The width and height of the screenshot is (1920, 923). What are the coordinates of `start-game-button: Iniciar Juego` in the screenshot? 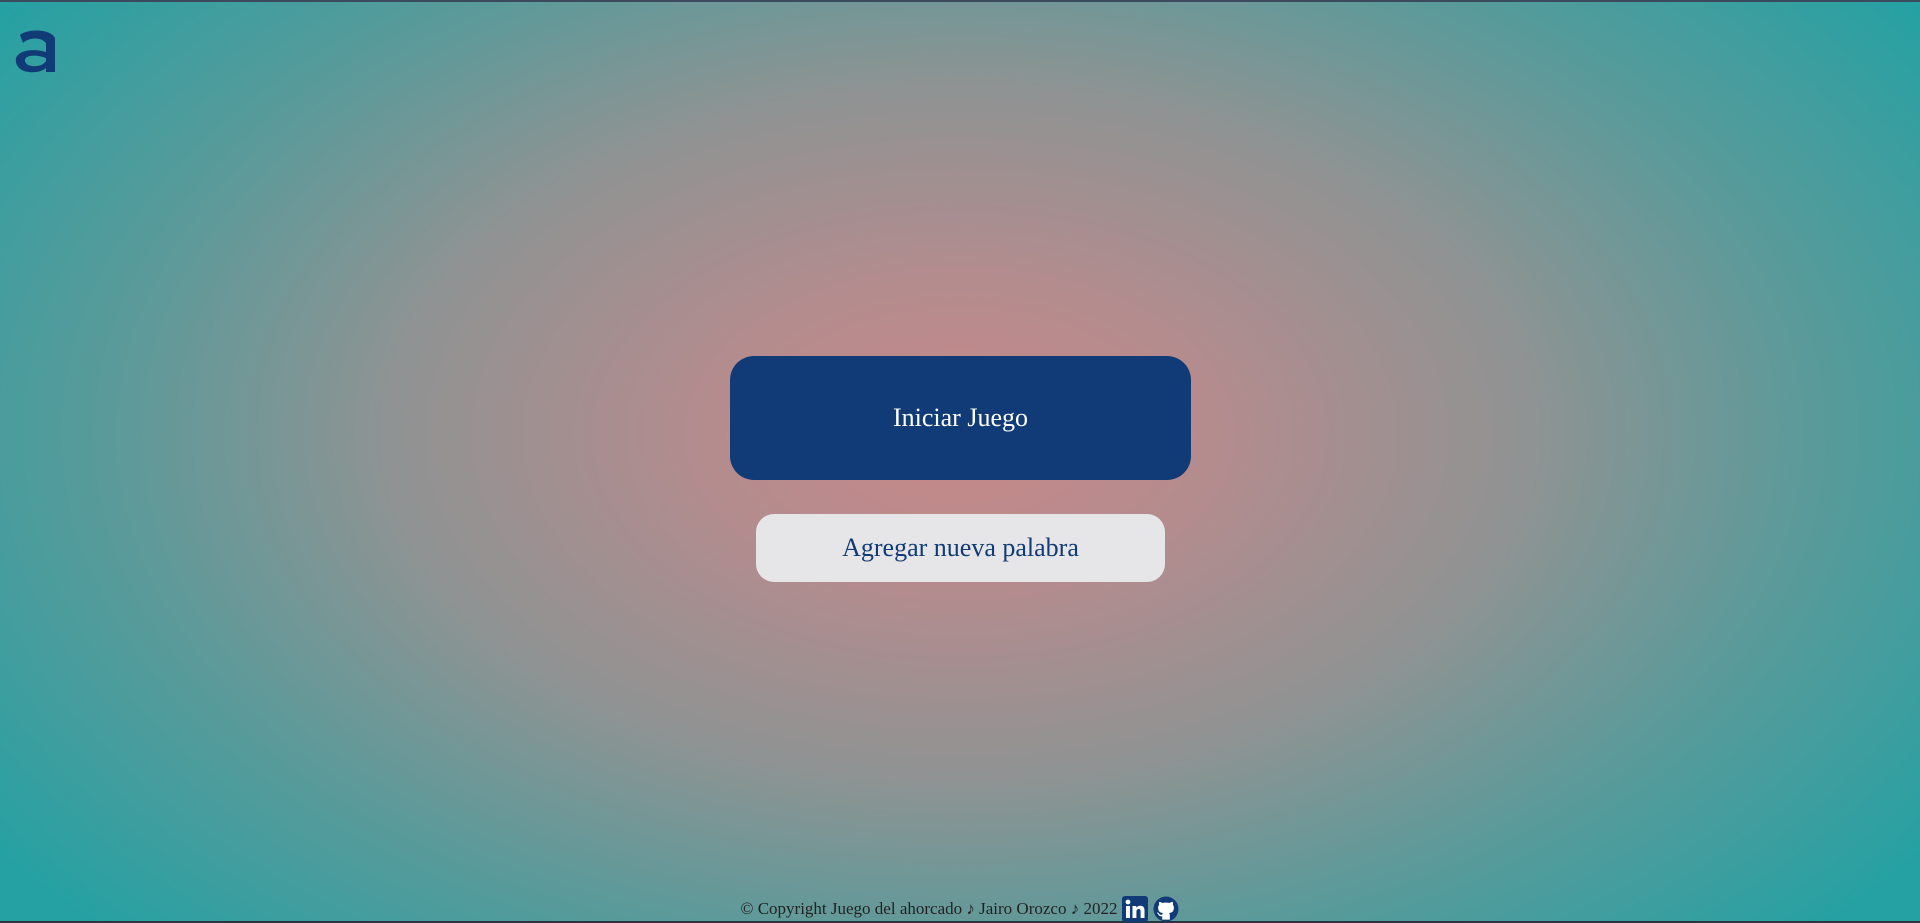 It's located at (960, 418).